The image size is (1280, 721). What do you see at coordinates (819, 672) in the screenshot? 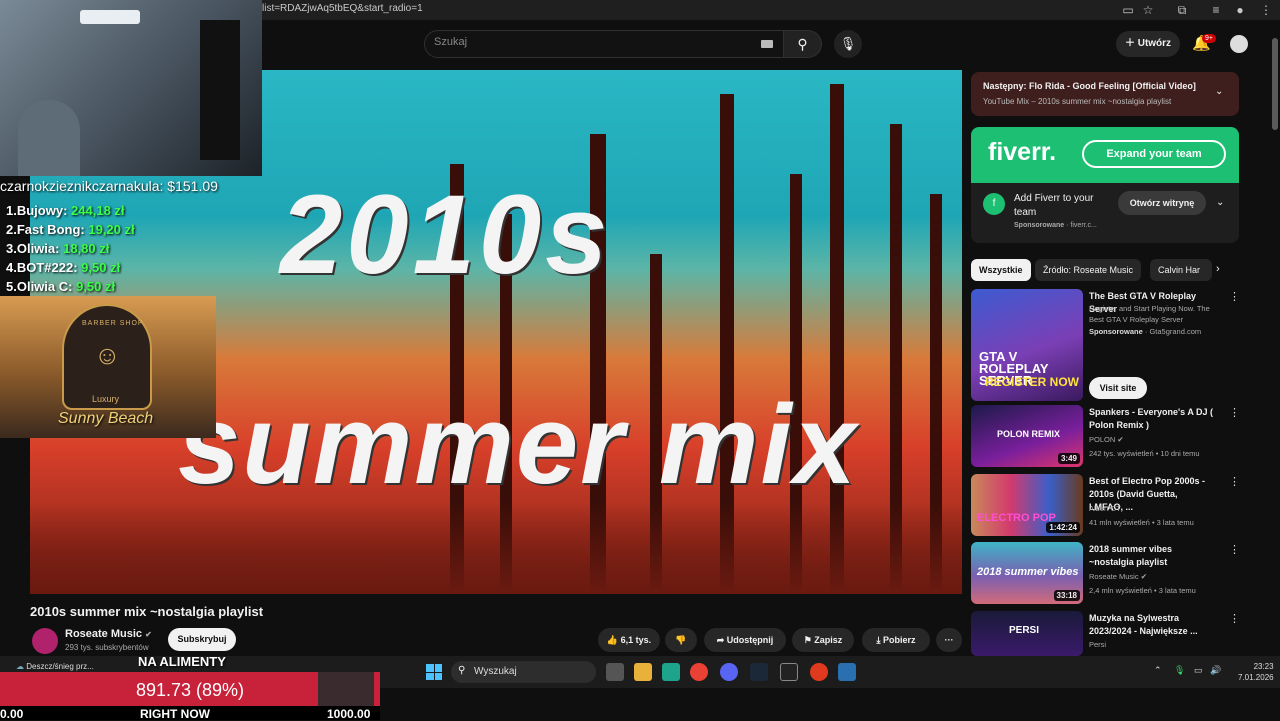
I see `obs-icon` at bounding box center [819, 672].